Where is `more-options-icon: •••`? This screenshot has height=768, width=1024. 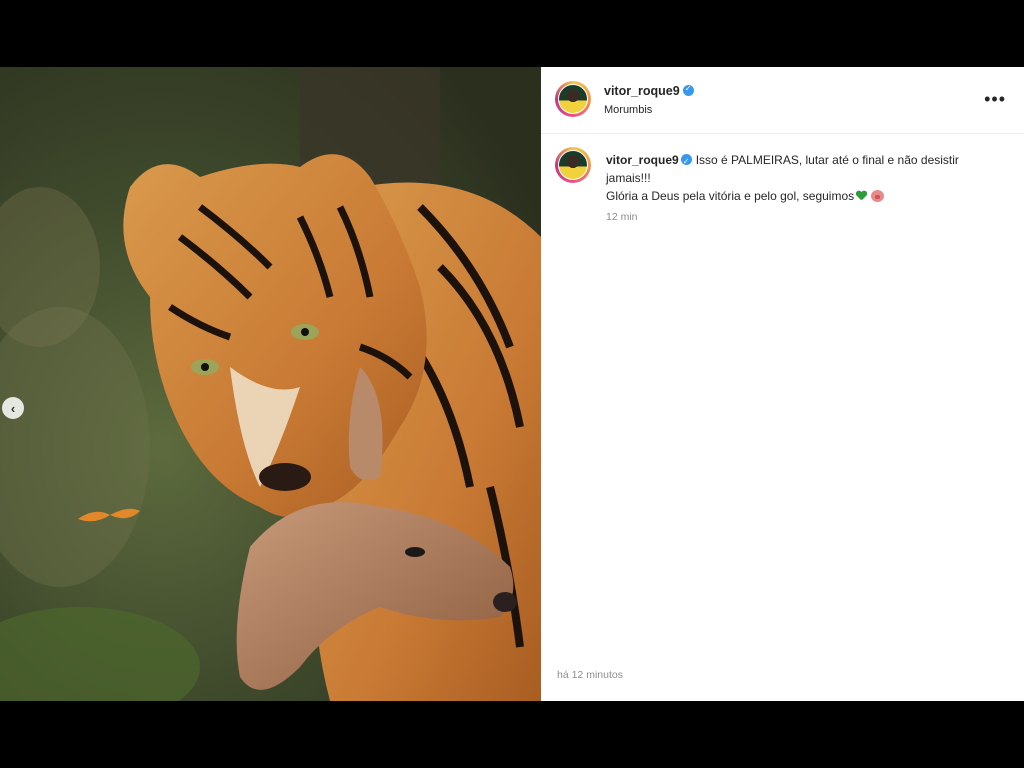
more-options-icon: ••• is located at coordinates (995, 99).